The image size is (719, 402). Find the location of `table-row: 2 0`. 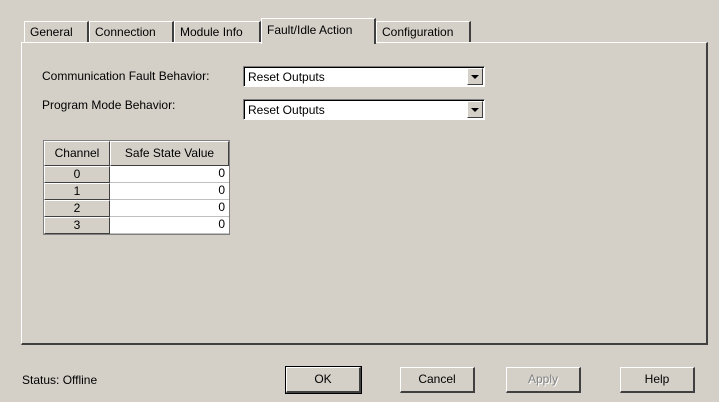

table-row: 2 0 is located at coordinates (136, 208).